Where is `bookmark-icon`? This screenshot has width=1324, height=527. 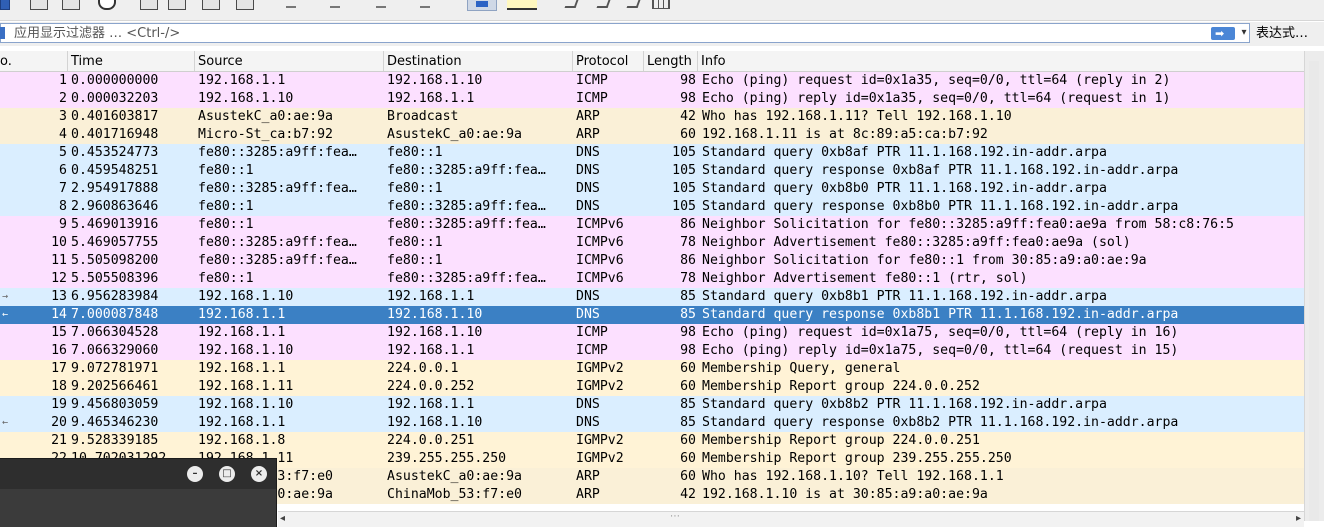 bookmark-icon is located at coordinates (2, 33).